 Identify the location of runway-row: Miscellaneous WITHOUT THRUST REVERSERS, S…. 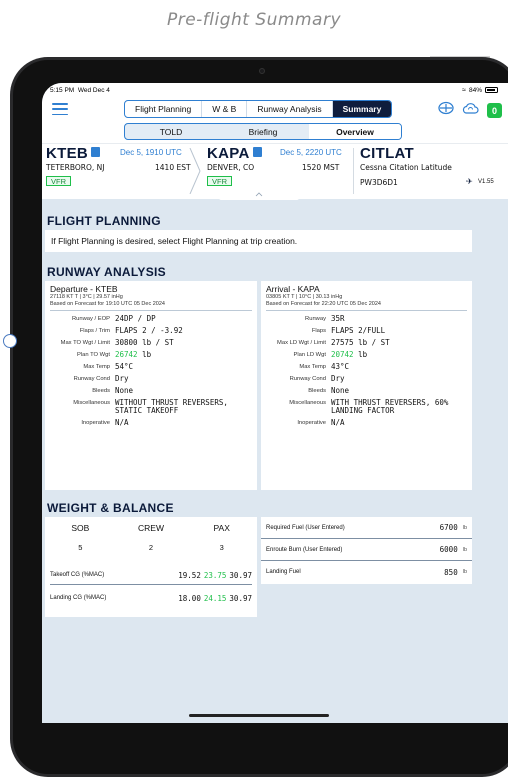
(151, 407).